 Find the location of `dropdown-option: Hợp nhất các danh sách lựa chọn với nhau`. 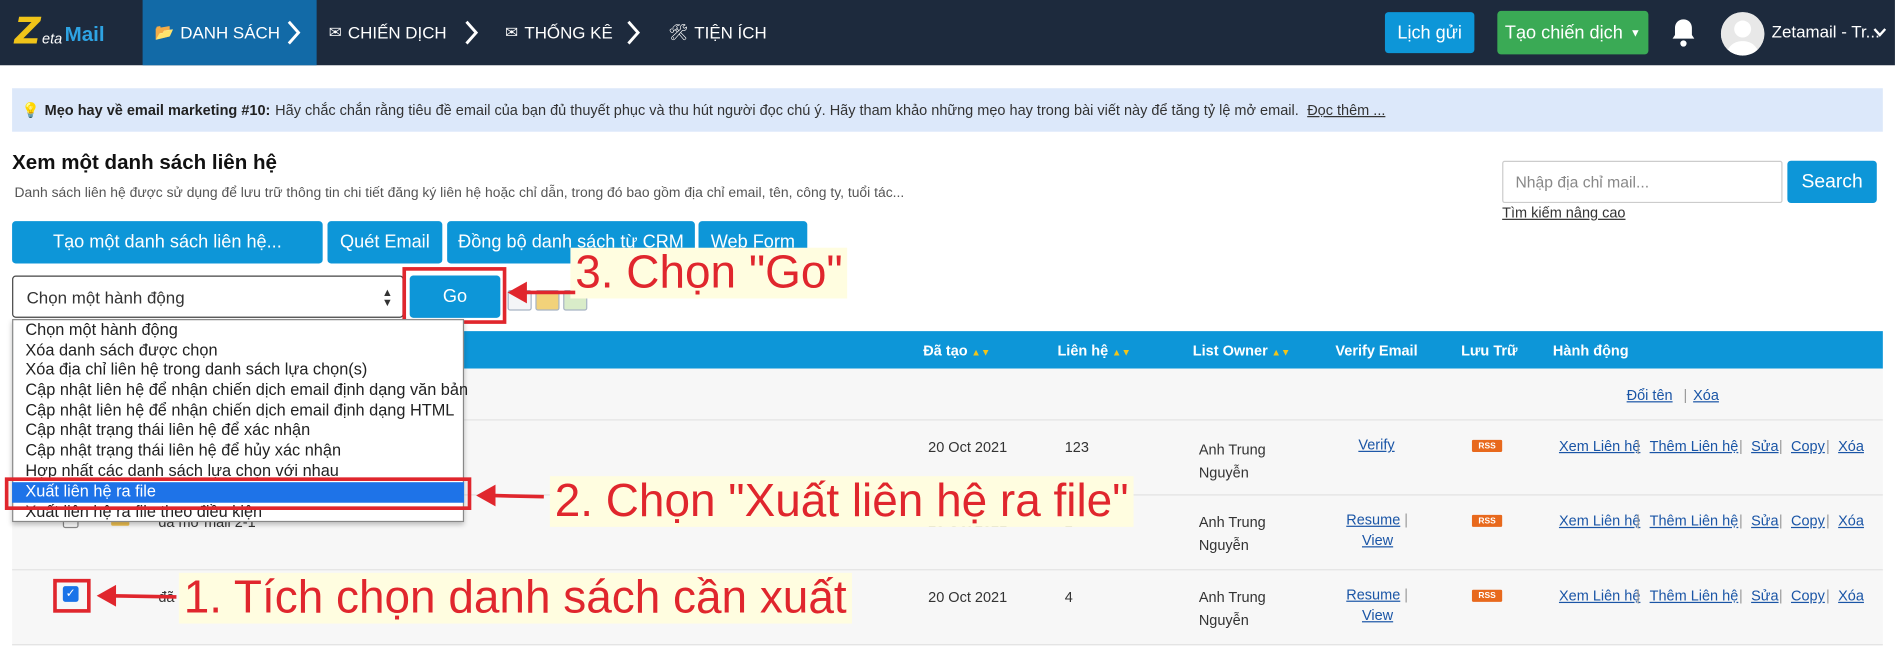

dropdown-option: Hợp nhất các danh sách lựa chọn với nhau is located at coordinates (181, 470).